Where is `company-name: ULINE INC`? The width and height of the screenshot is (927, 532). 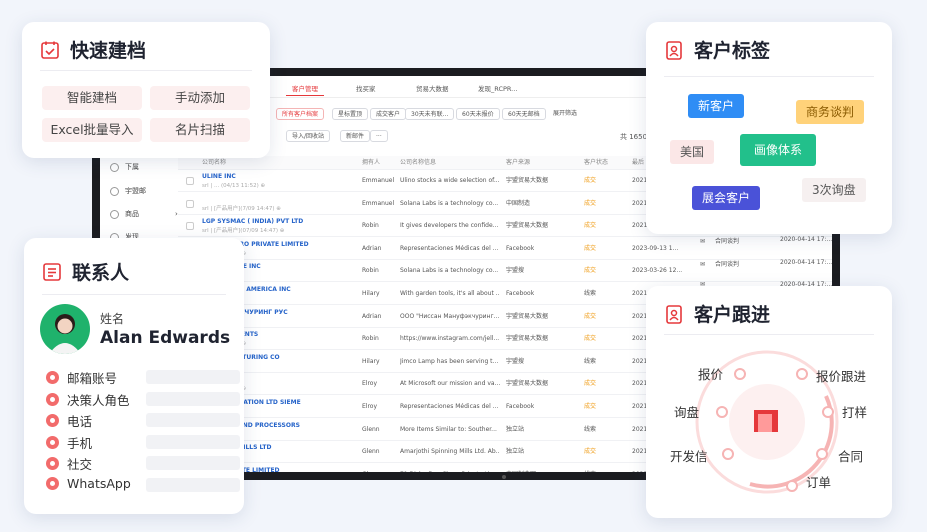
company-name: ULINE INC is located at coordinates (277, 177).